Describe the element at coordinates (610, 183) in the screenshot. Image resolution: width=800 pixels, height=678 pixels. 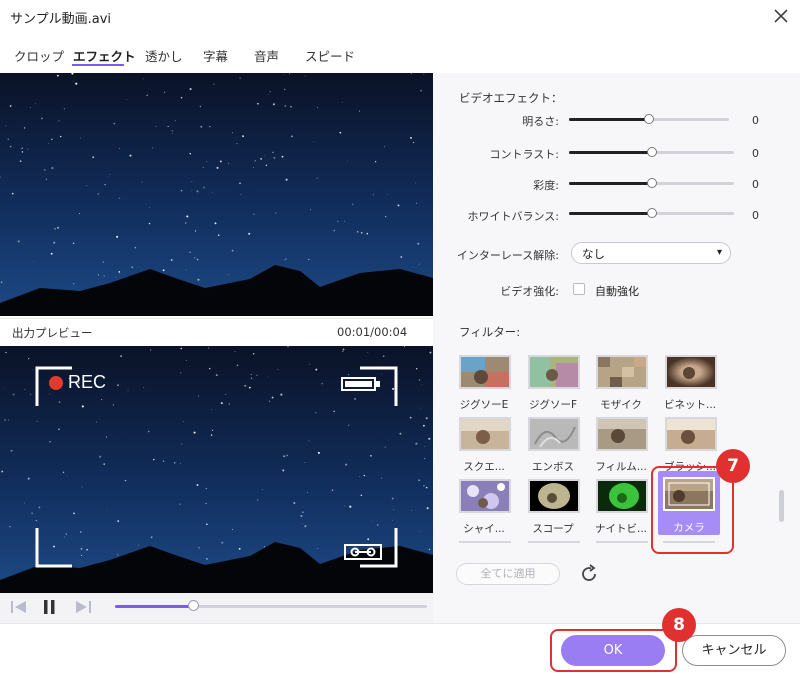
I see `saturation-fill` at that location.